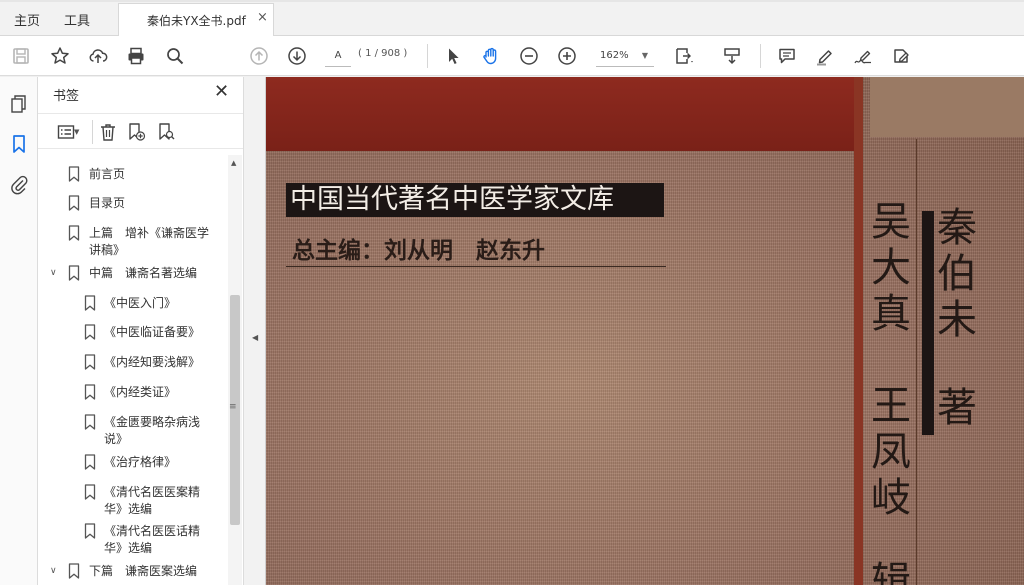 The image size is (1024, 585). What do you see at coordinates (21, 56) in the screenshot?
I see `save-icon` at bounding box center [21, 56].